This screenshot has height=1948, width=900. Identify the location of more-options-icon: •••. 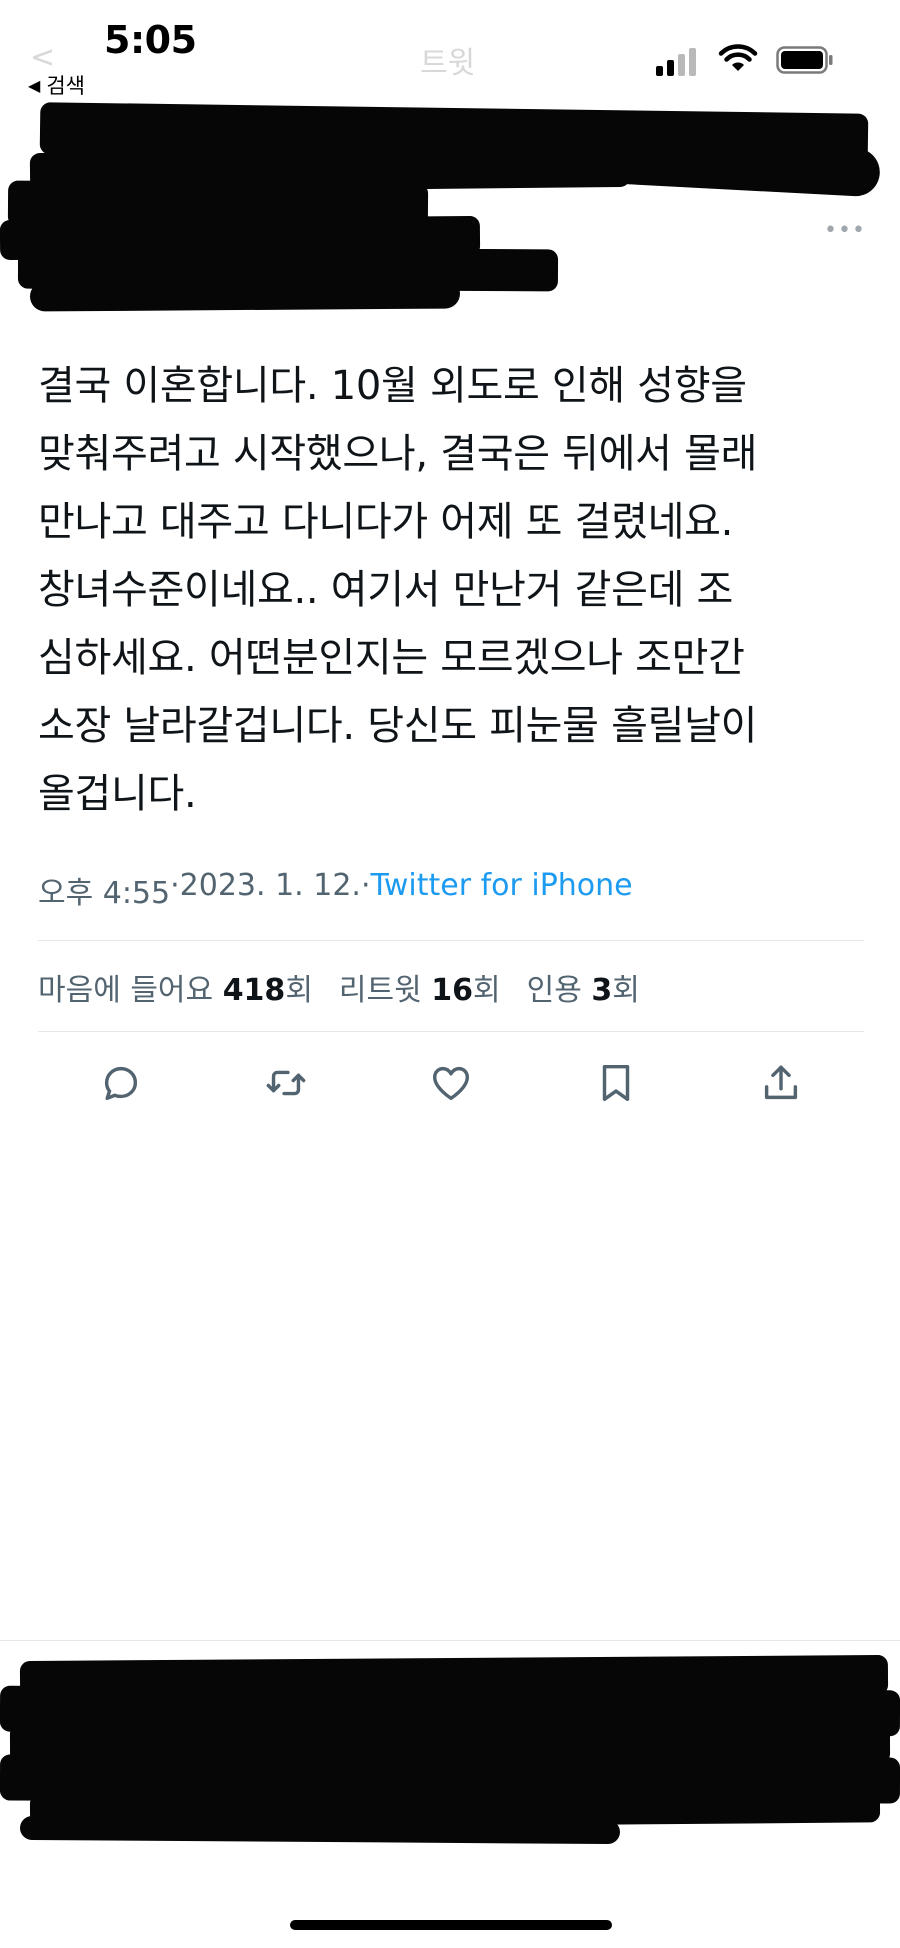
(845, 230).